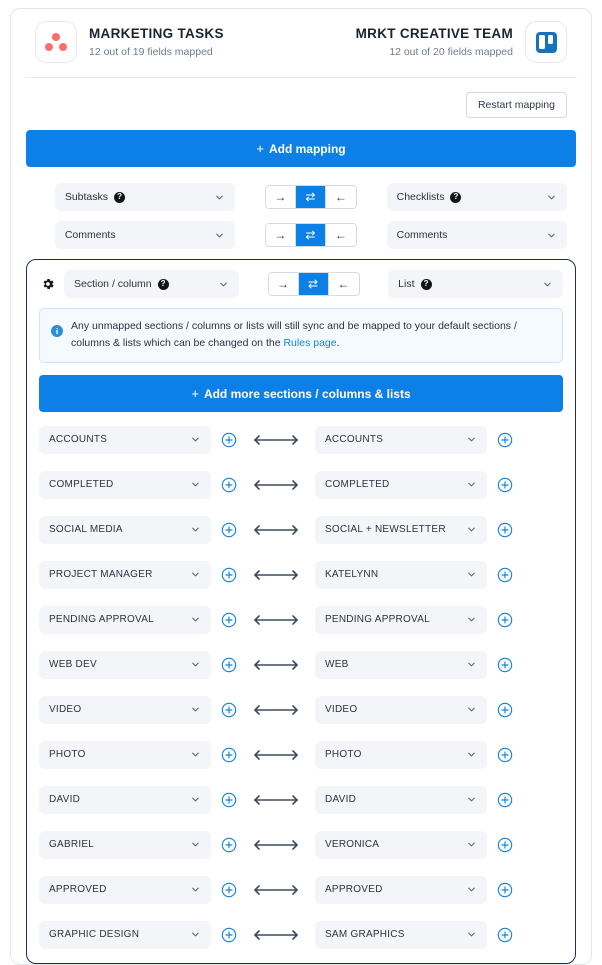 This screenshot has height=965, width=602. I want to click on add-more-sections-button: + Add more sections / columns & lists, so click(301, 393).